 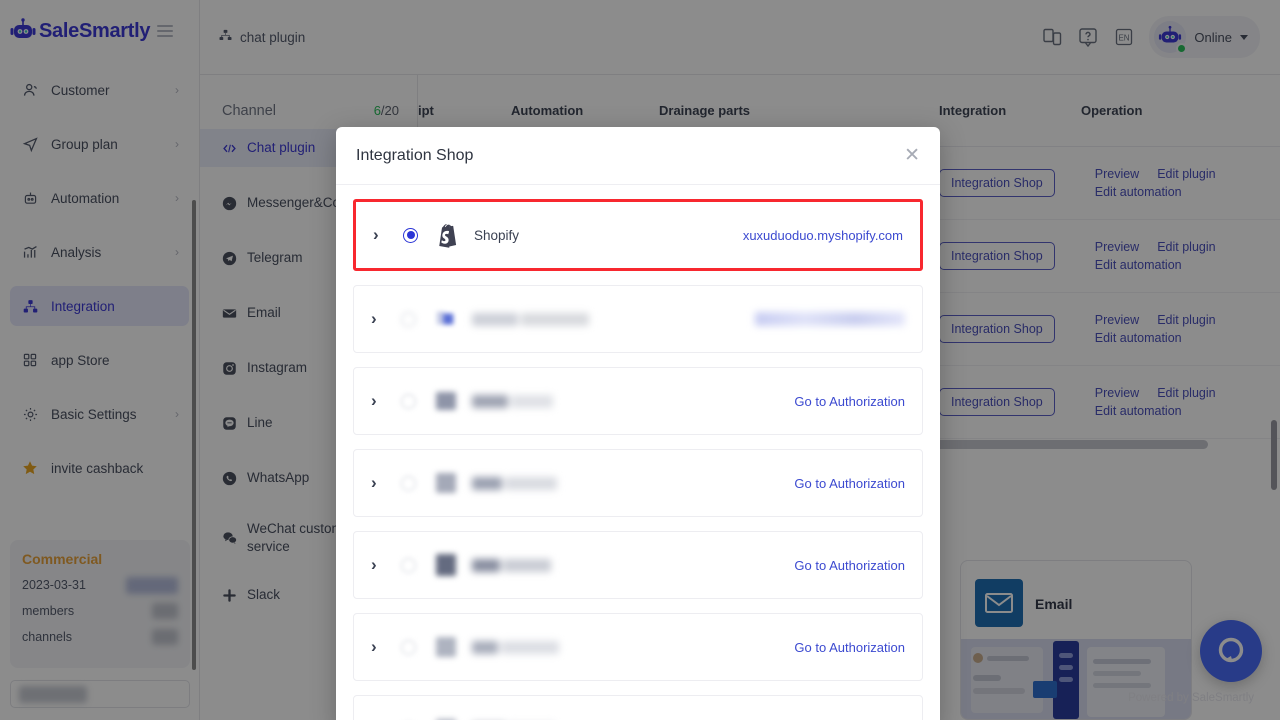 I want to click on modal-header: Integration Shop ✕, so click(x=638, y=156).